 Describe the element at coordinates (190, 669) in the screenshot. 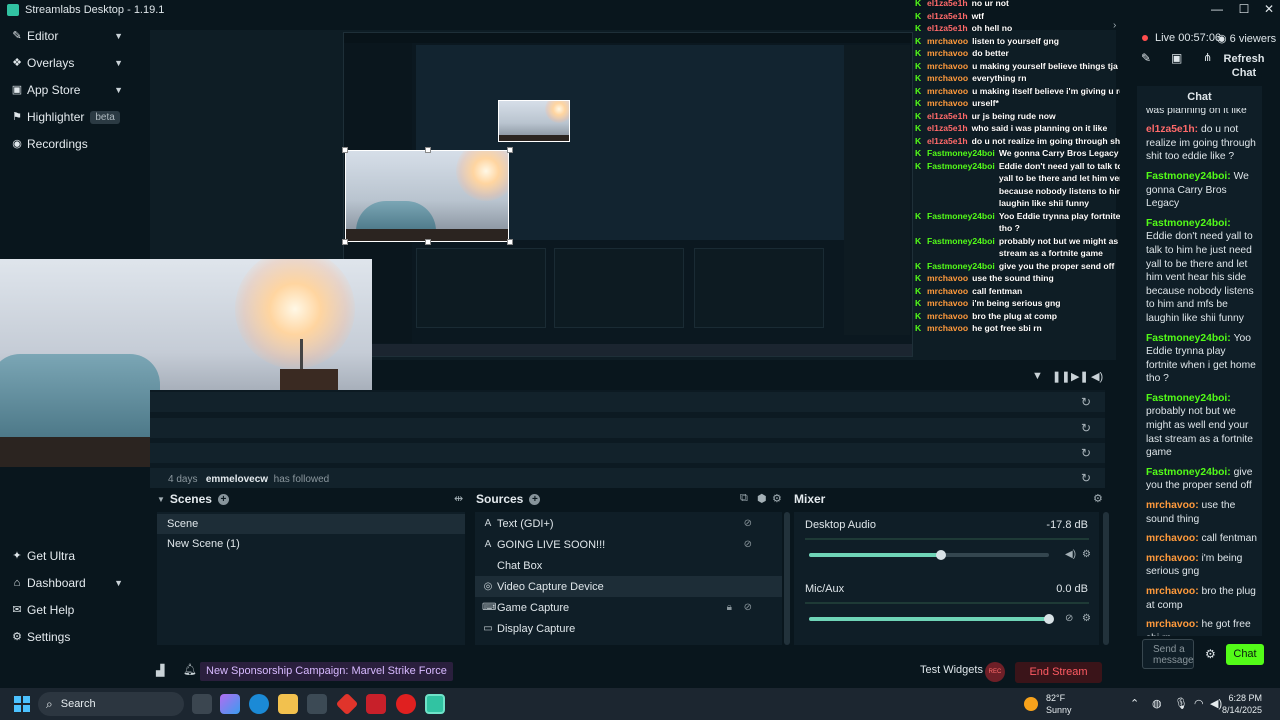

I see `notification-icon: 🔔︎` at that location.